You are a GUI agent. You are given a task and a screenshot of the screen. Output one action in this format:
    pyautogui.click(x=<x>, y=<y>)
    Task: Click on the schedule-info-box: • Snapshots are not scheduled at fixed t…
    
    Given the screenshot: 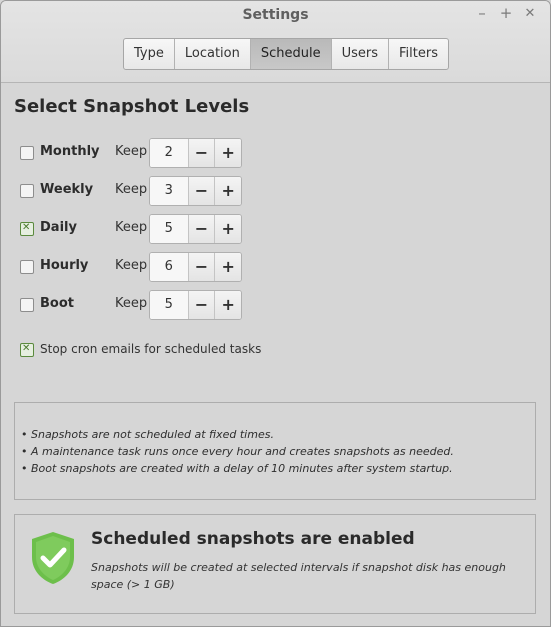 What is the action you would take?
    pyautogui.click(x=275, y=451)
    